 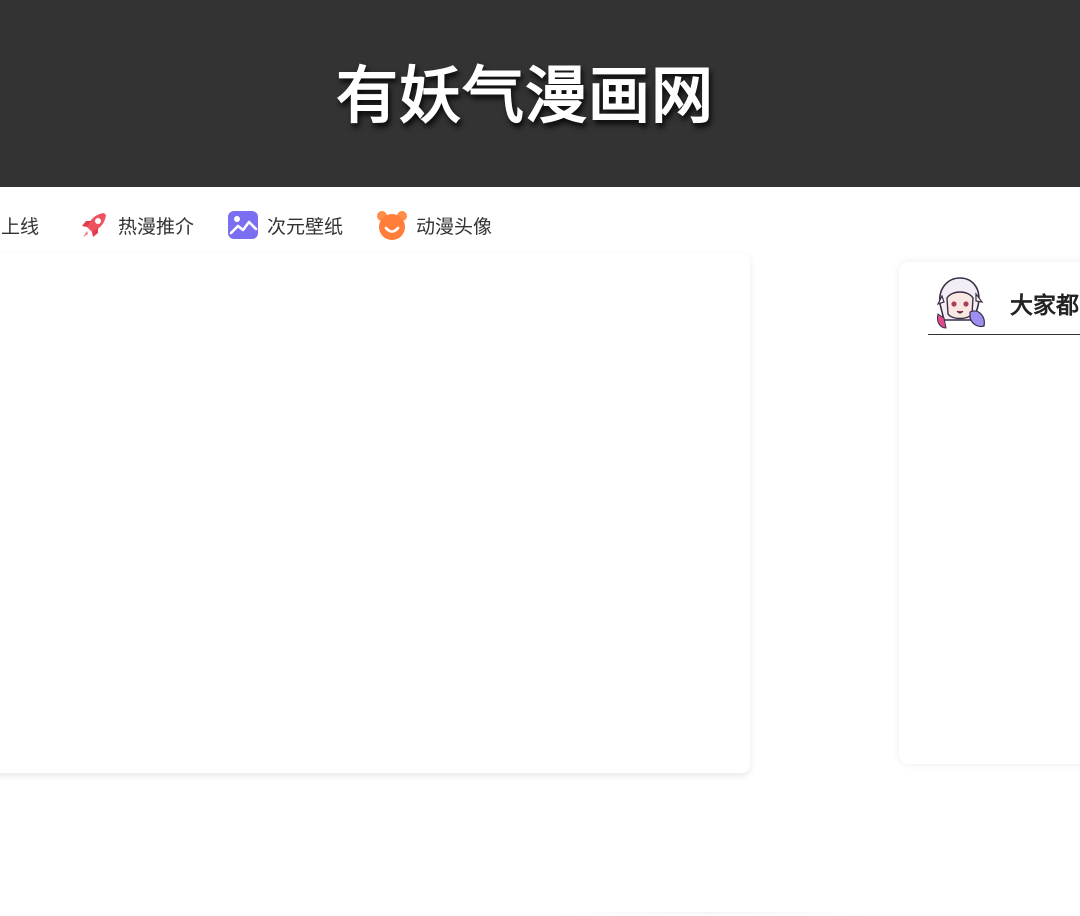 I want to click on nav-item-label: 漫上线, so click(x=20, y=226).